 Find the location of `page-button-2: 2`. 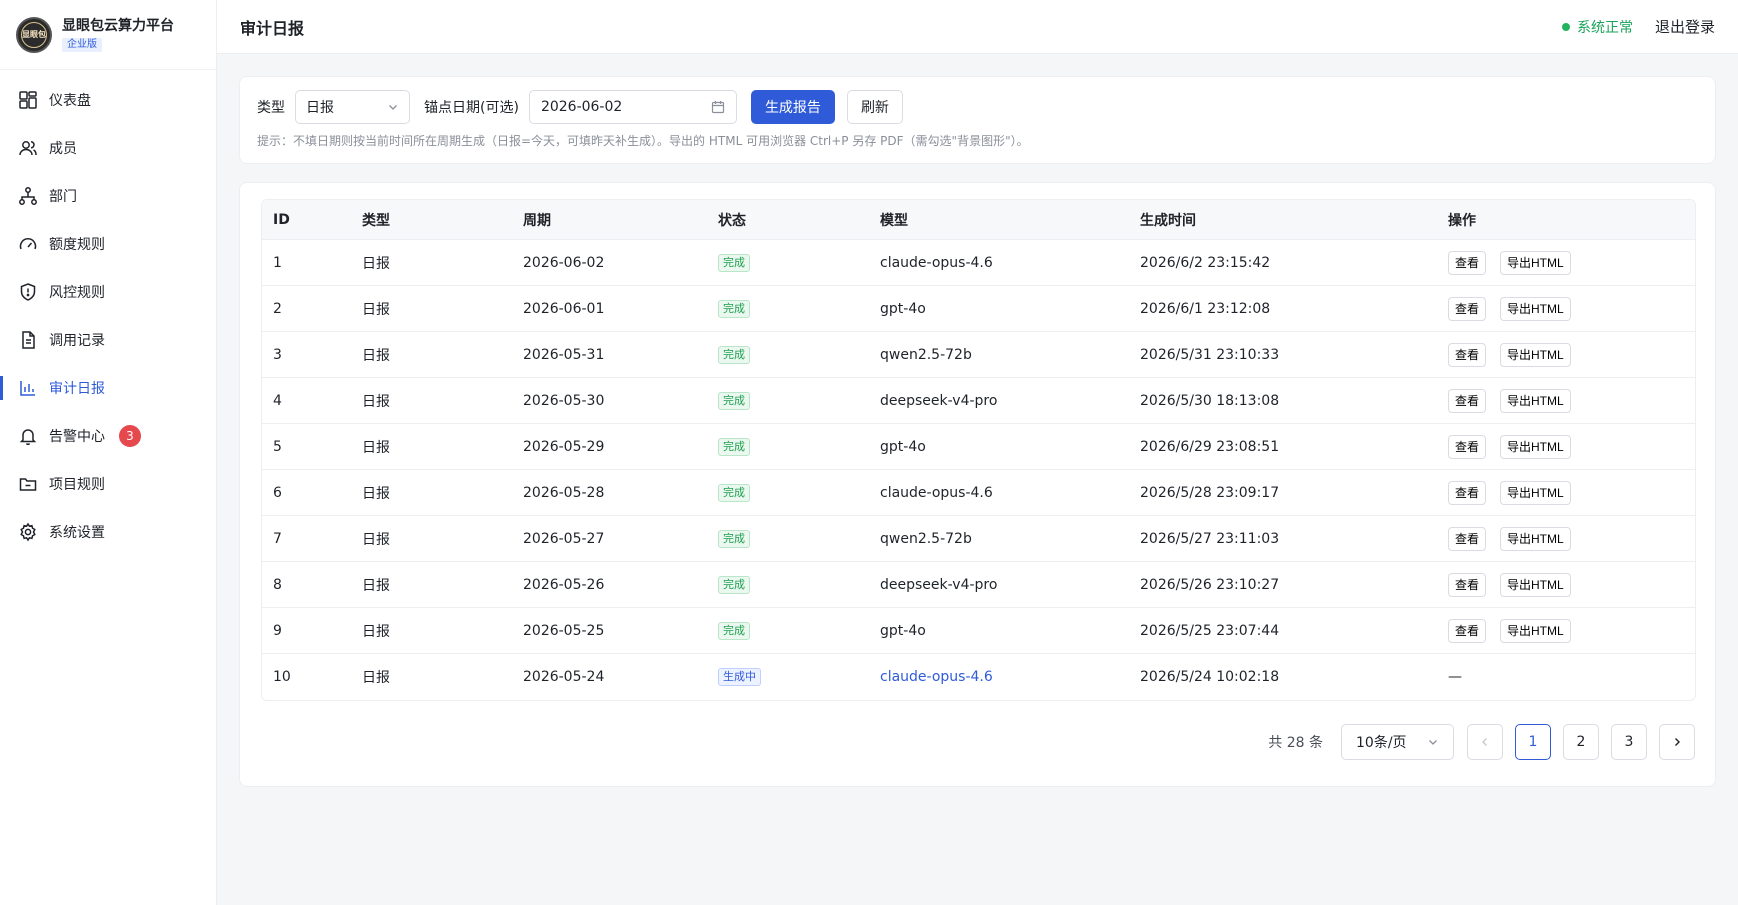

page-button-2: 2 is located at coordinates (1581, 742).